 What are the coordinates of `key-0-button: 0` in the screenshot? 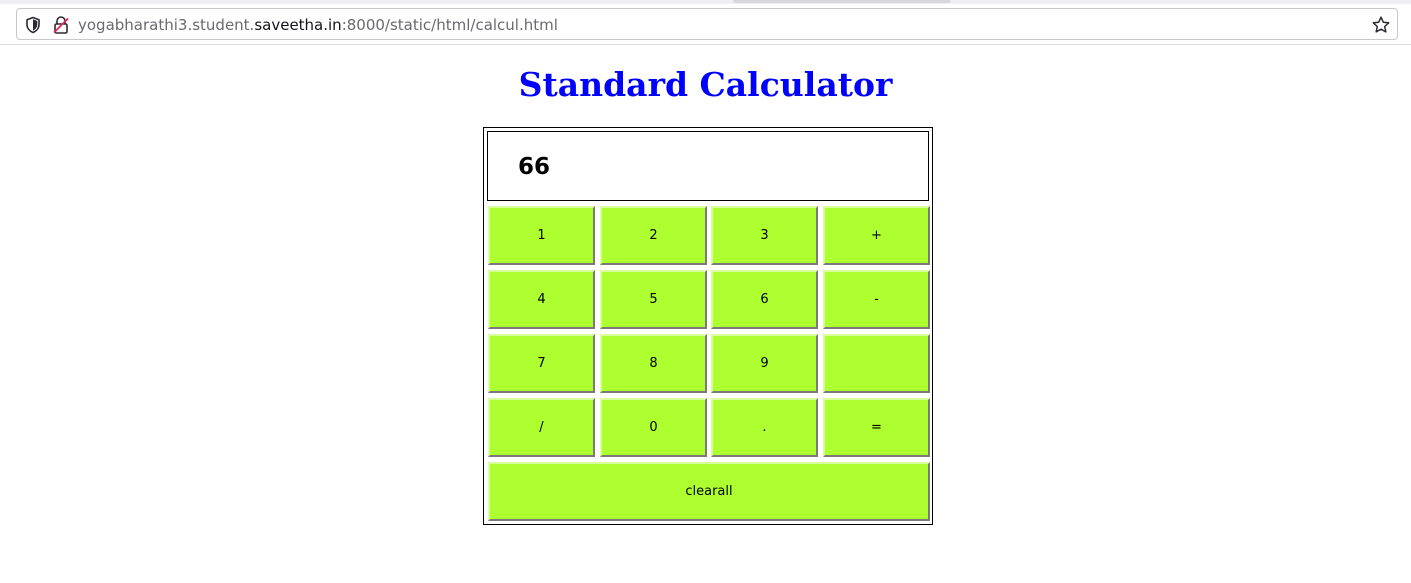 It's located at (653, 427).